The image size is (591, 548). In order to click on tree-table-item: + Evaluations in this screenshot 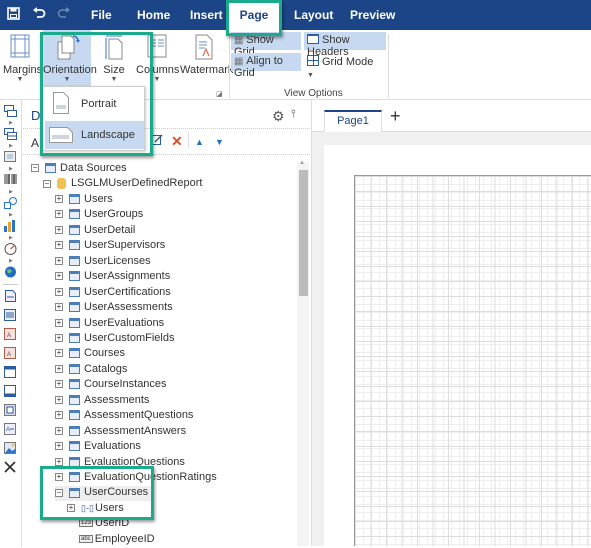, I will do `click(98, 447)`.